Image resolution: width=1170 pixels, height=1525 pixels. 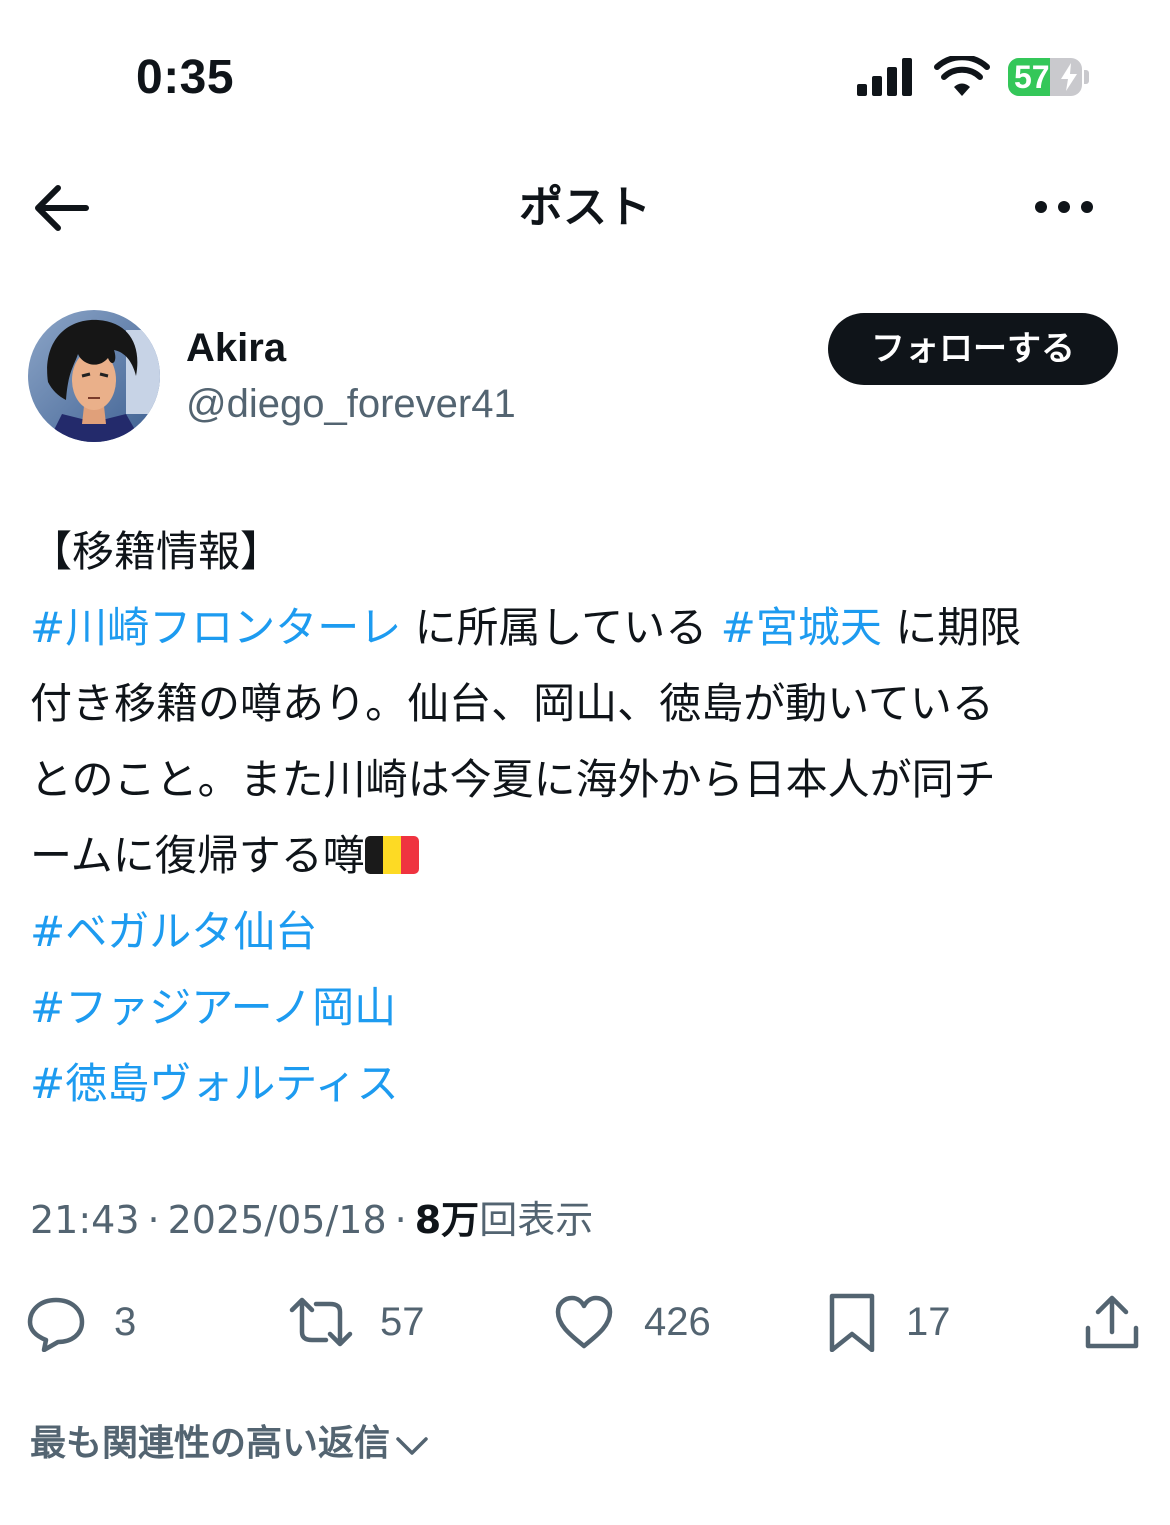 What do you see at coordinates (962, 76) in the screenshot?
I see `wifi-icon` at bounding box center [962, 76].